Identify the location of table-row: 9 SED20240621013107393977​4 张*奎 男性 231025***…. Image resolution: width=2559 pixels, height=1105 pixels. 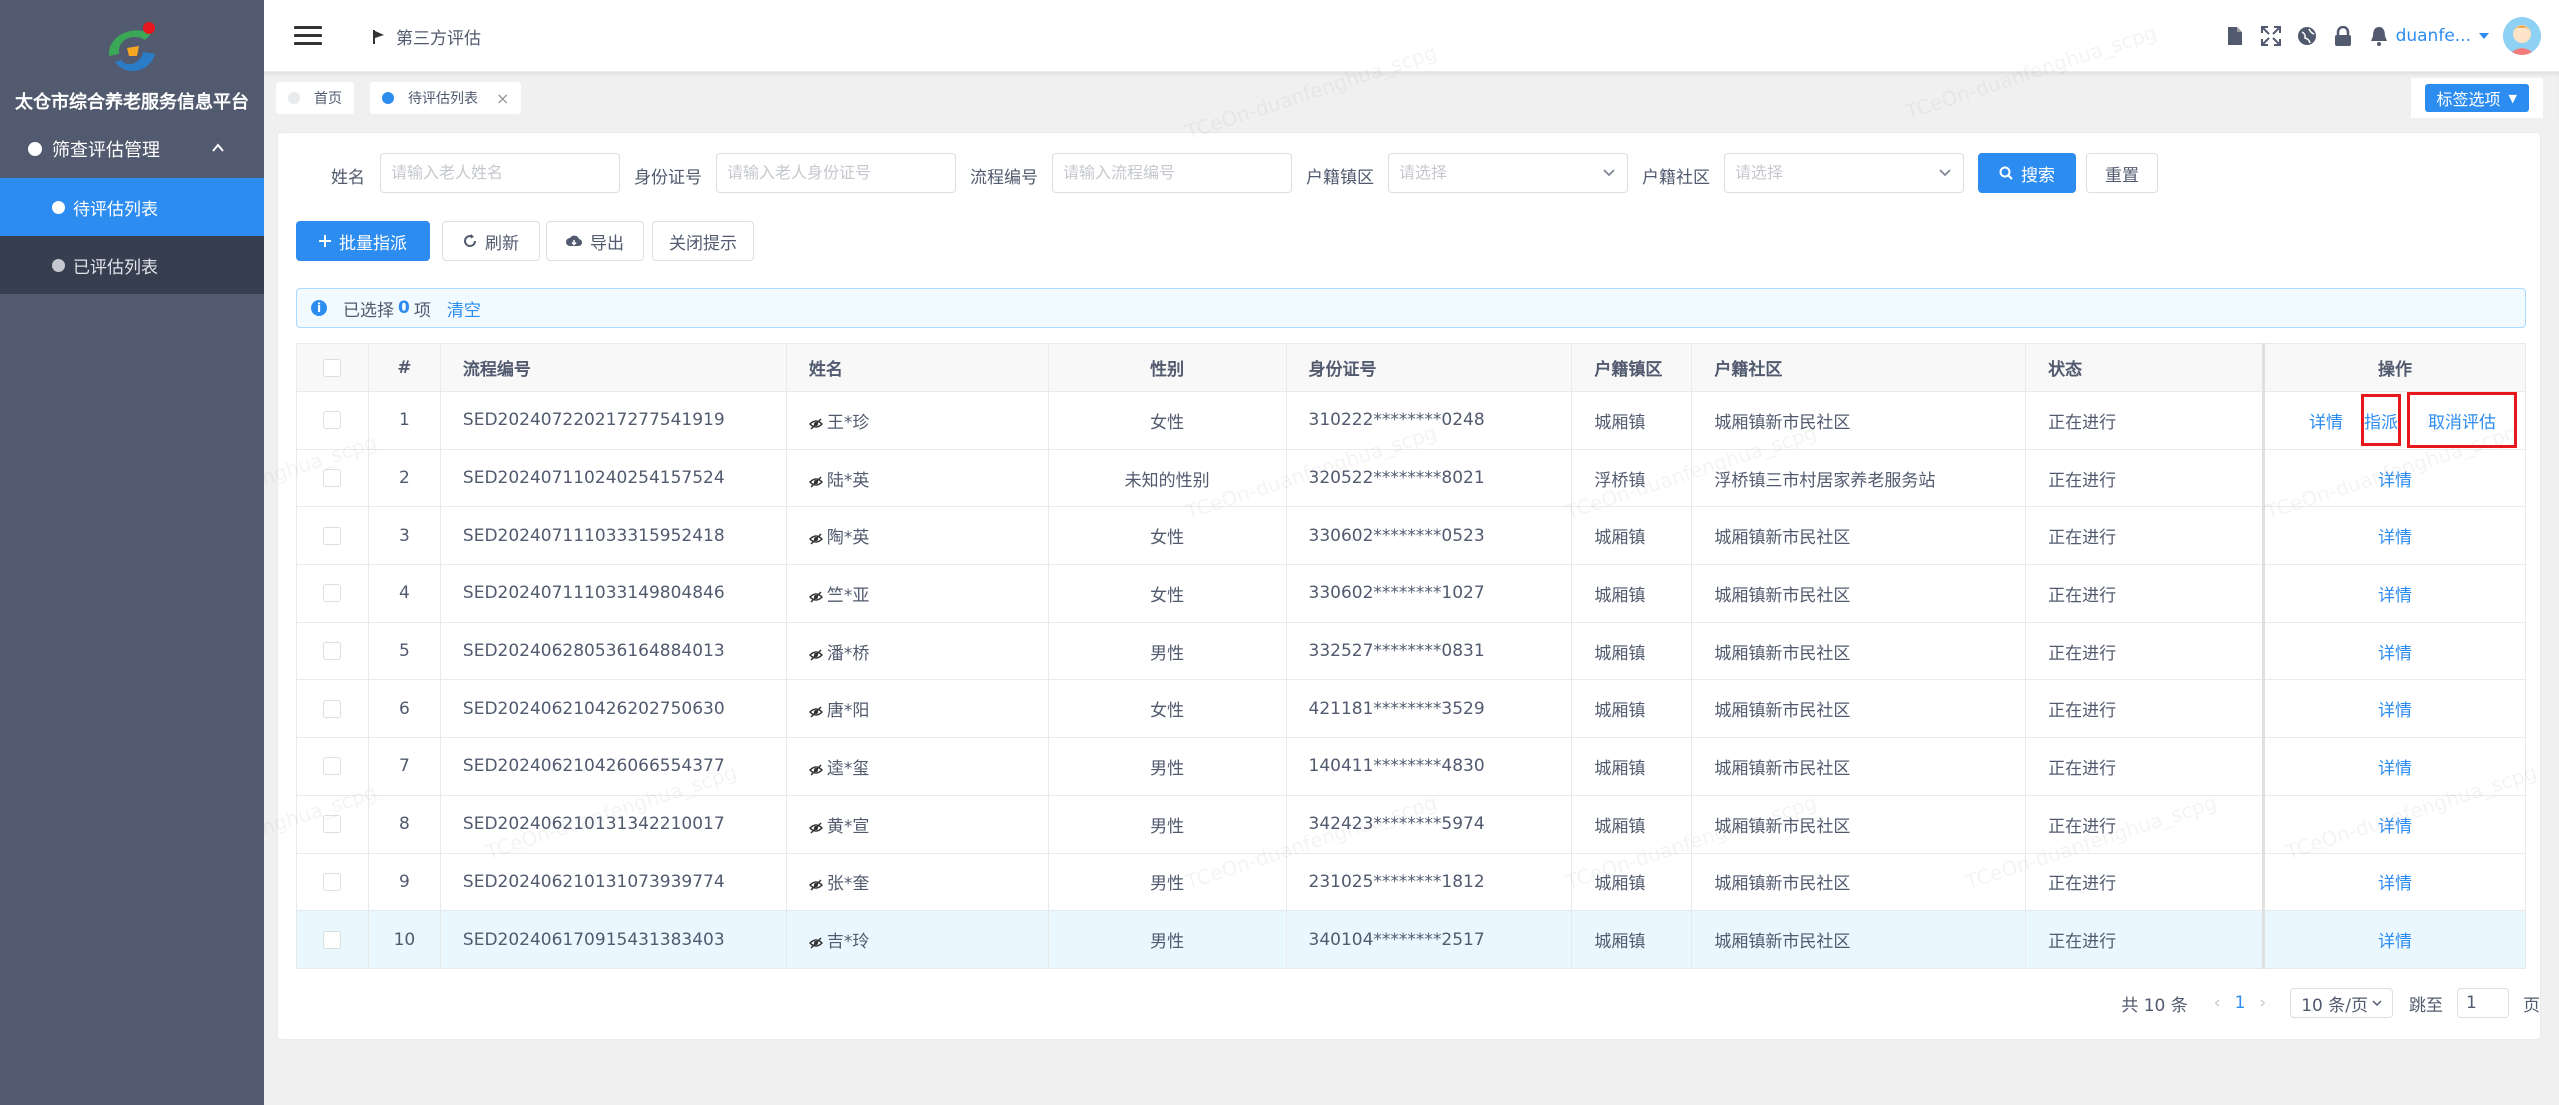
(1411, 882).